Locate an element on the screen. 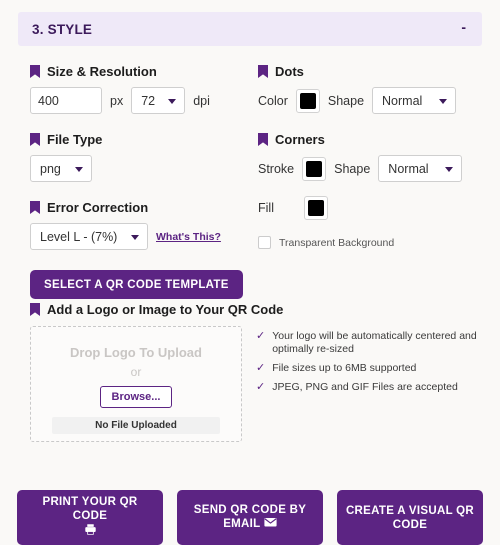 This screenshot has width=500, height=545. corners-label: Corners is located at coordinates (300, 139).